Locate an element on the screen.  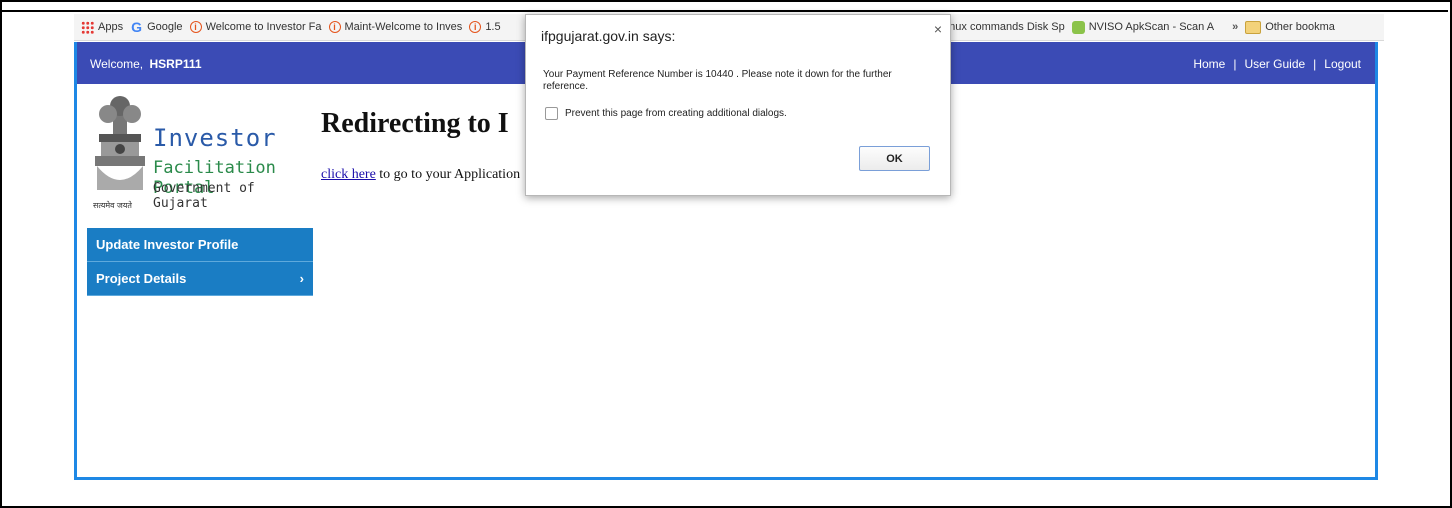
state-emblem-icon is located at coordinates (120, 143).